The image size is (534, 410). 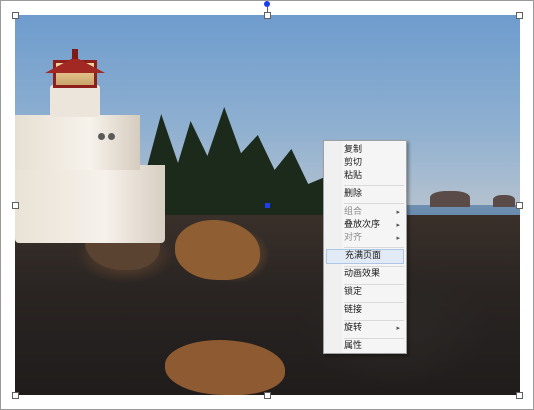 I want to click on center-point, so click(x=267, y=205).